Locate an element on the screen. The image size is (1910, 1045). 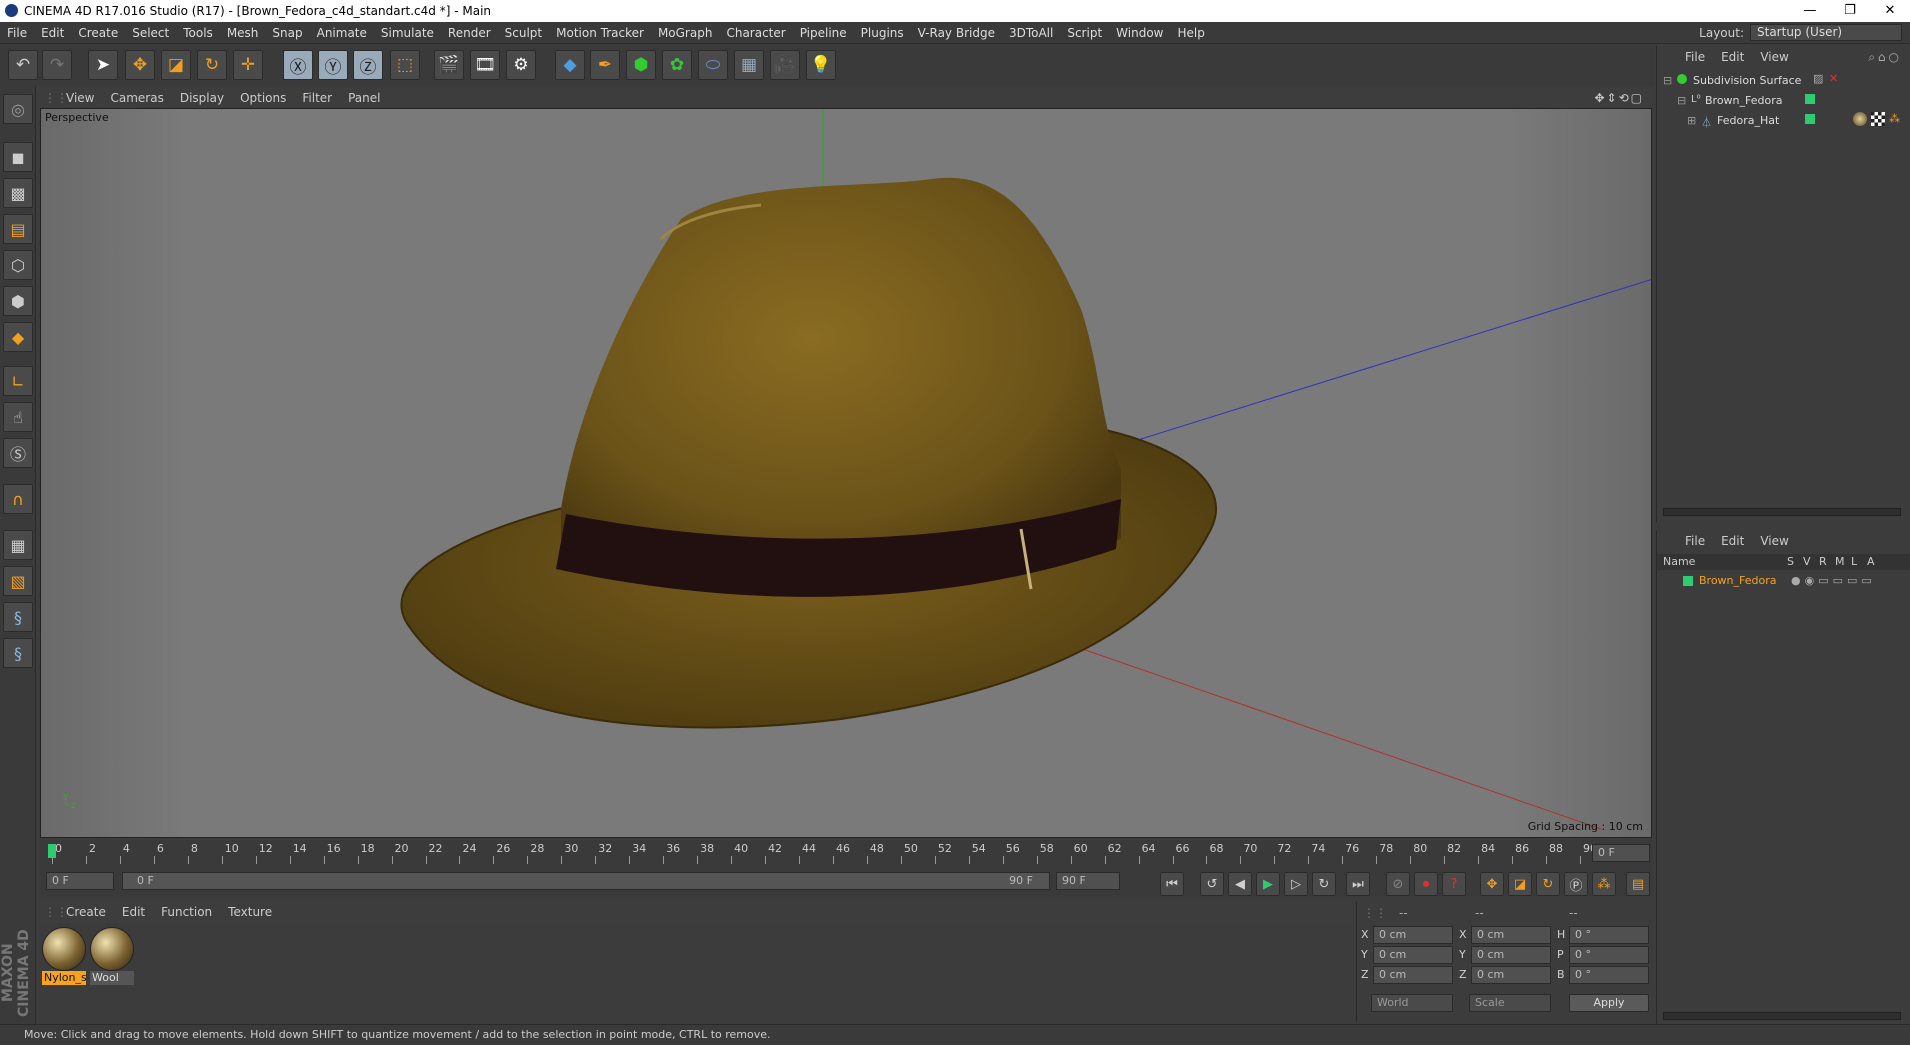
enable-axis-icon: ∟ is located at coordinates (18, 381).